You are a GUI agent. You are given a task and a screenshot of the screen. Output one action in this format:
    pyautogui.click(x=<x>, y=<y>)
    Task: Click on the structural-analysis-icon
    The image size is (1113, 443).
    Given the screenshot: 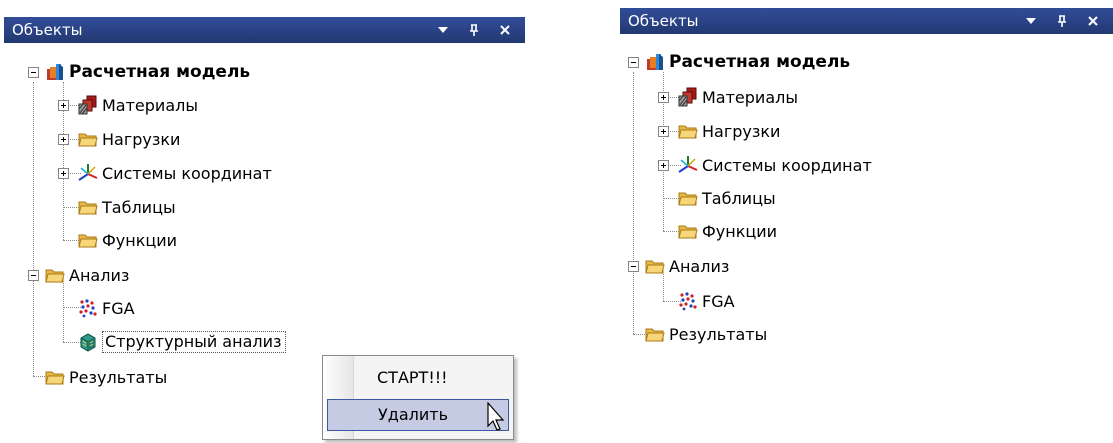 What is the action you would take?
    pyautogui.click(x=88, y=342)
    